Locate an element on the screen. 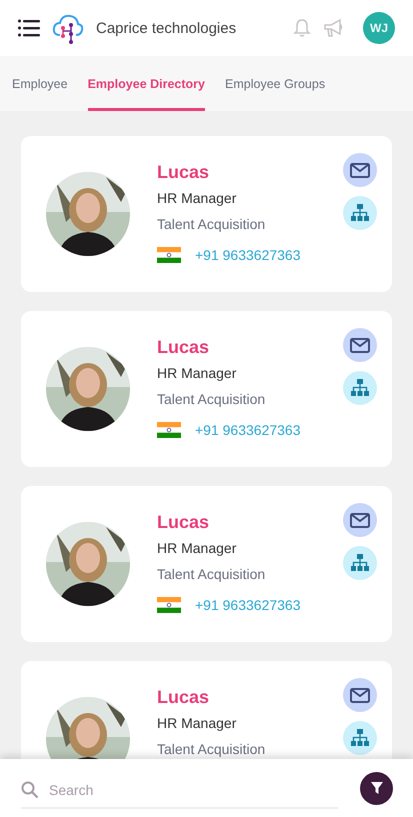 This screenshot has height=817, width=413. filter-button is located at coordinates (376, 788).